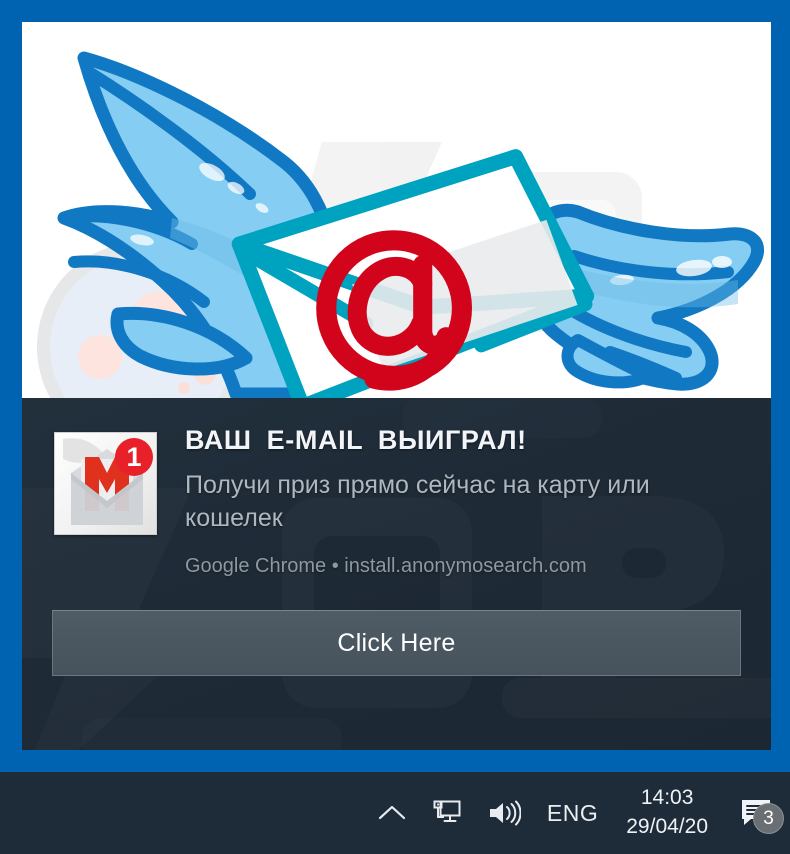 The height and width of the screenshot is (854, 790). I want to click on taskbar: ENG 14:03 29/04/20 3, so click(395, 813).